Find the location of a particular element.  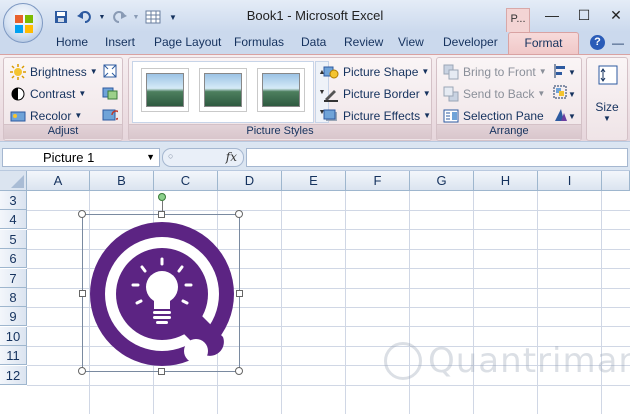

title-bar: ▼ ▼ ▼ Book1 - Microsoft Excel P... — ☐ ✕ is located at coordinates (315, 16).